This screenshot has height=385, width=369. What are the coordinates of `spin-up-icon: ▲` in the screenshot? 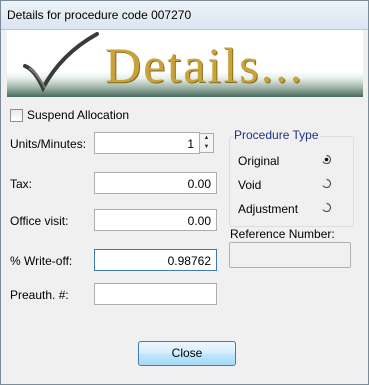 It's located at (206, 138).